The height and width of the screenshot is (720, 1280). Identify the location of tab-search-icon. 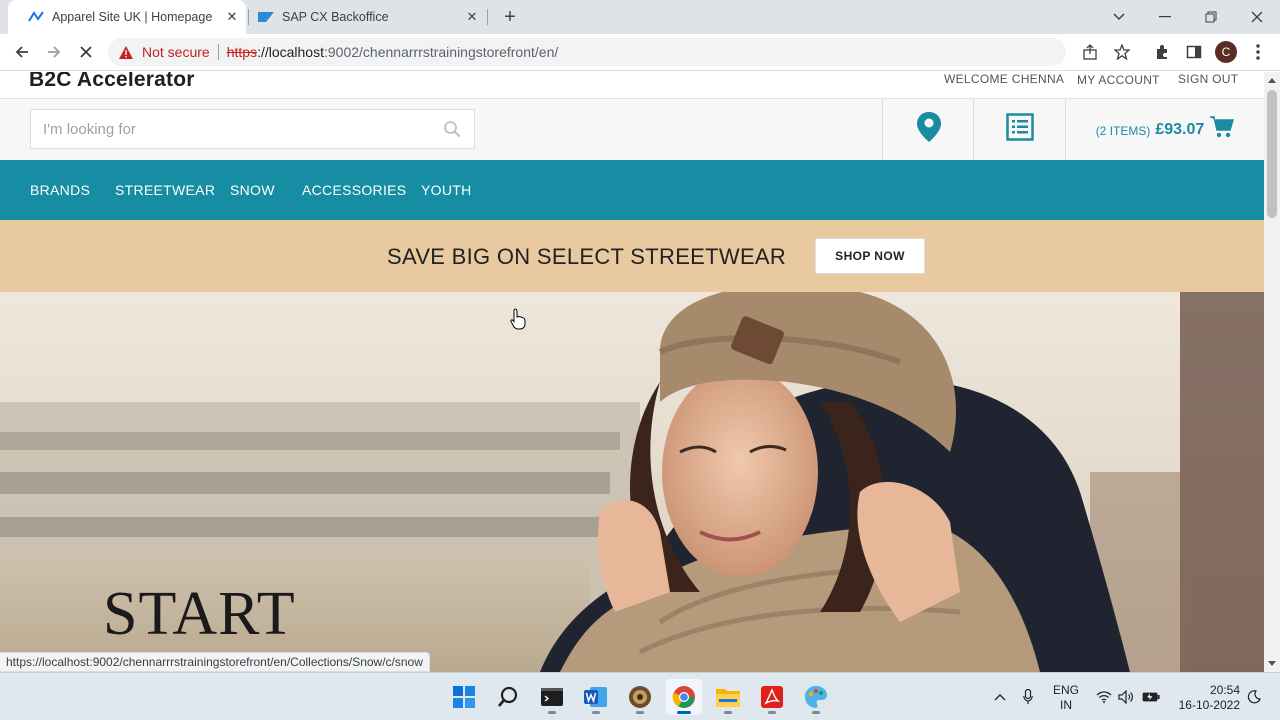
(1119, 17).